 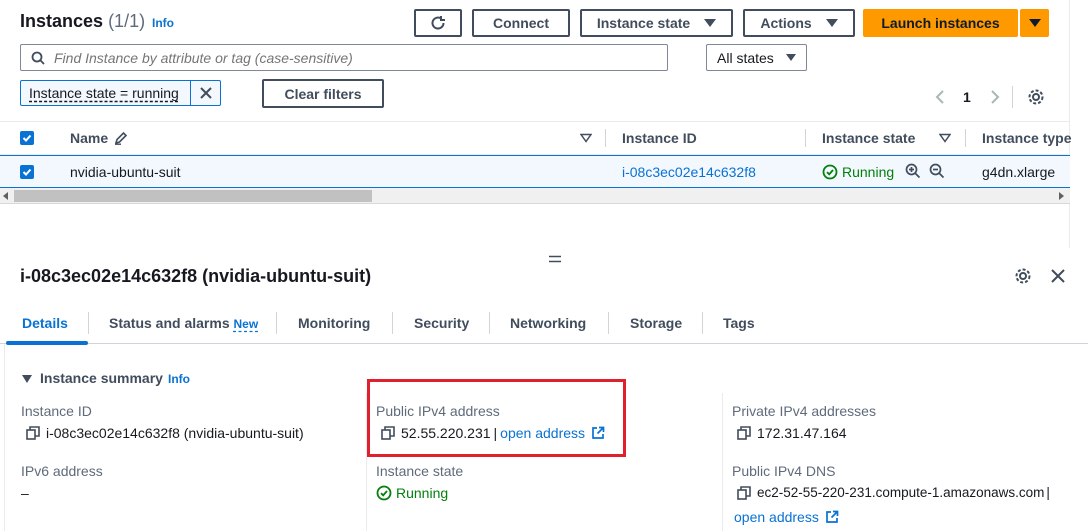 I want to click on horizontal-scrollbar, so click(x=535, y=196).